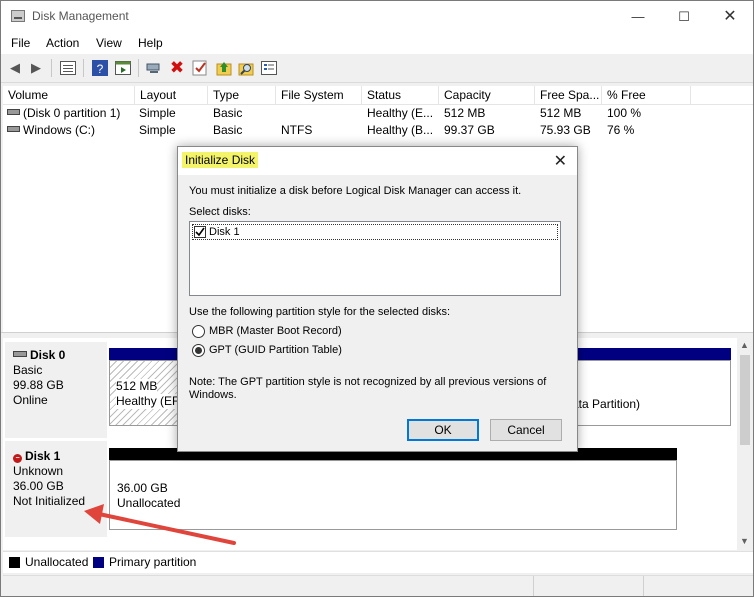  What do you see at coordinates (275, 350) in the screenshot?
I see `gpt-label: GPT (GUID Partition Table)` at bounding box center [275, 350].